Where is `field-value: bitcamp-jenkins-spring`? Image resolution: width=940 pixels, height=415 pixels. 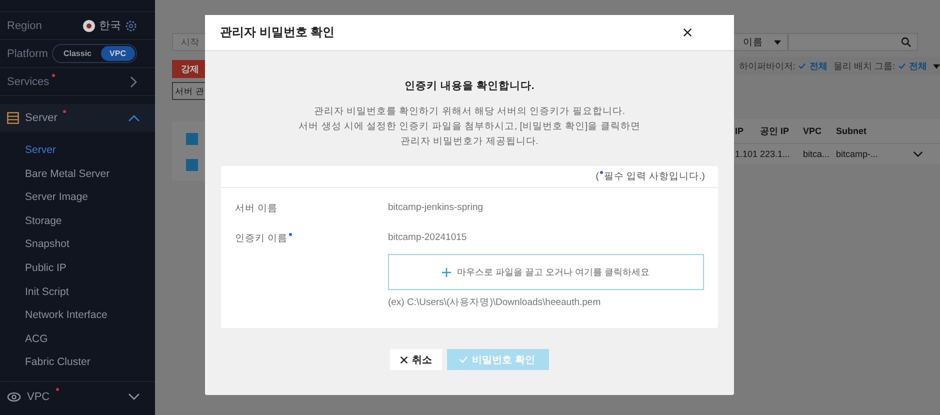
field-value: bitcamp-jenkins-spring is located at coordinates (436, 208).